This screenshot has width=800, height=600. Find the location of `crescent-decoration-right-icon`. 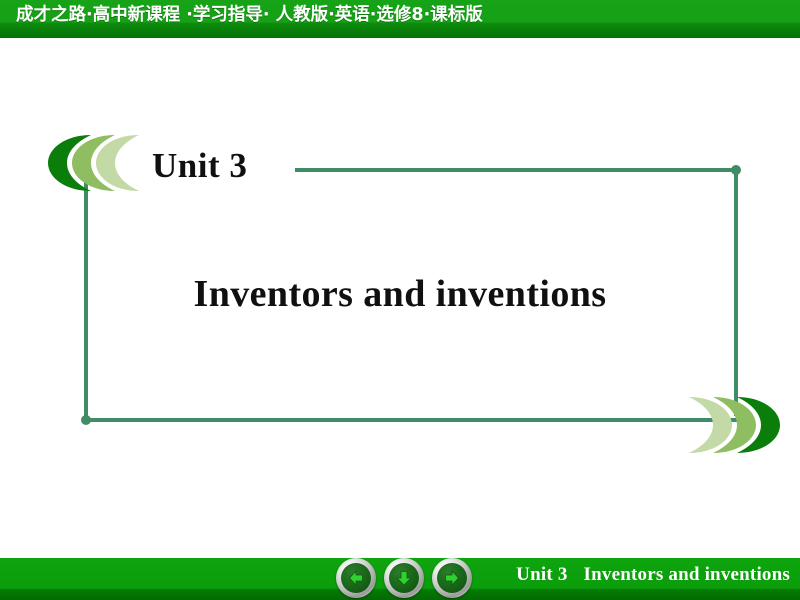

crescent-decoration-right-icon is located at coordinates (734, 425).